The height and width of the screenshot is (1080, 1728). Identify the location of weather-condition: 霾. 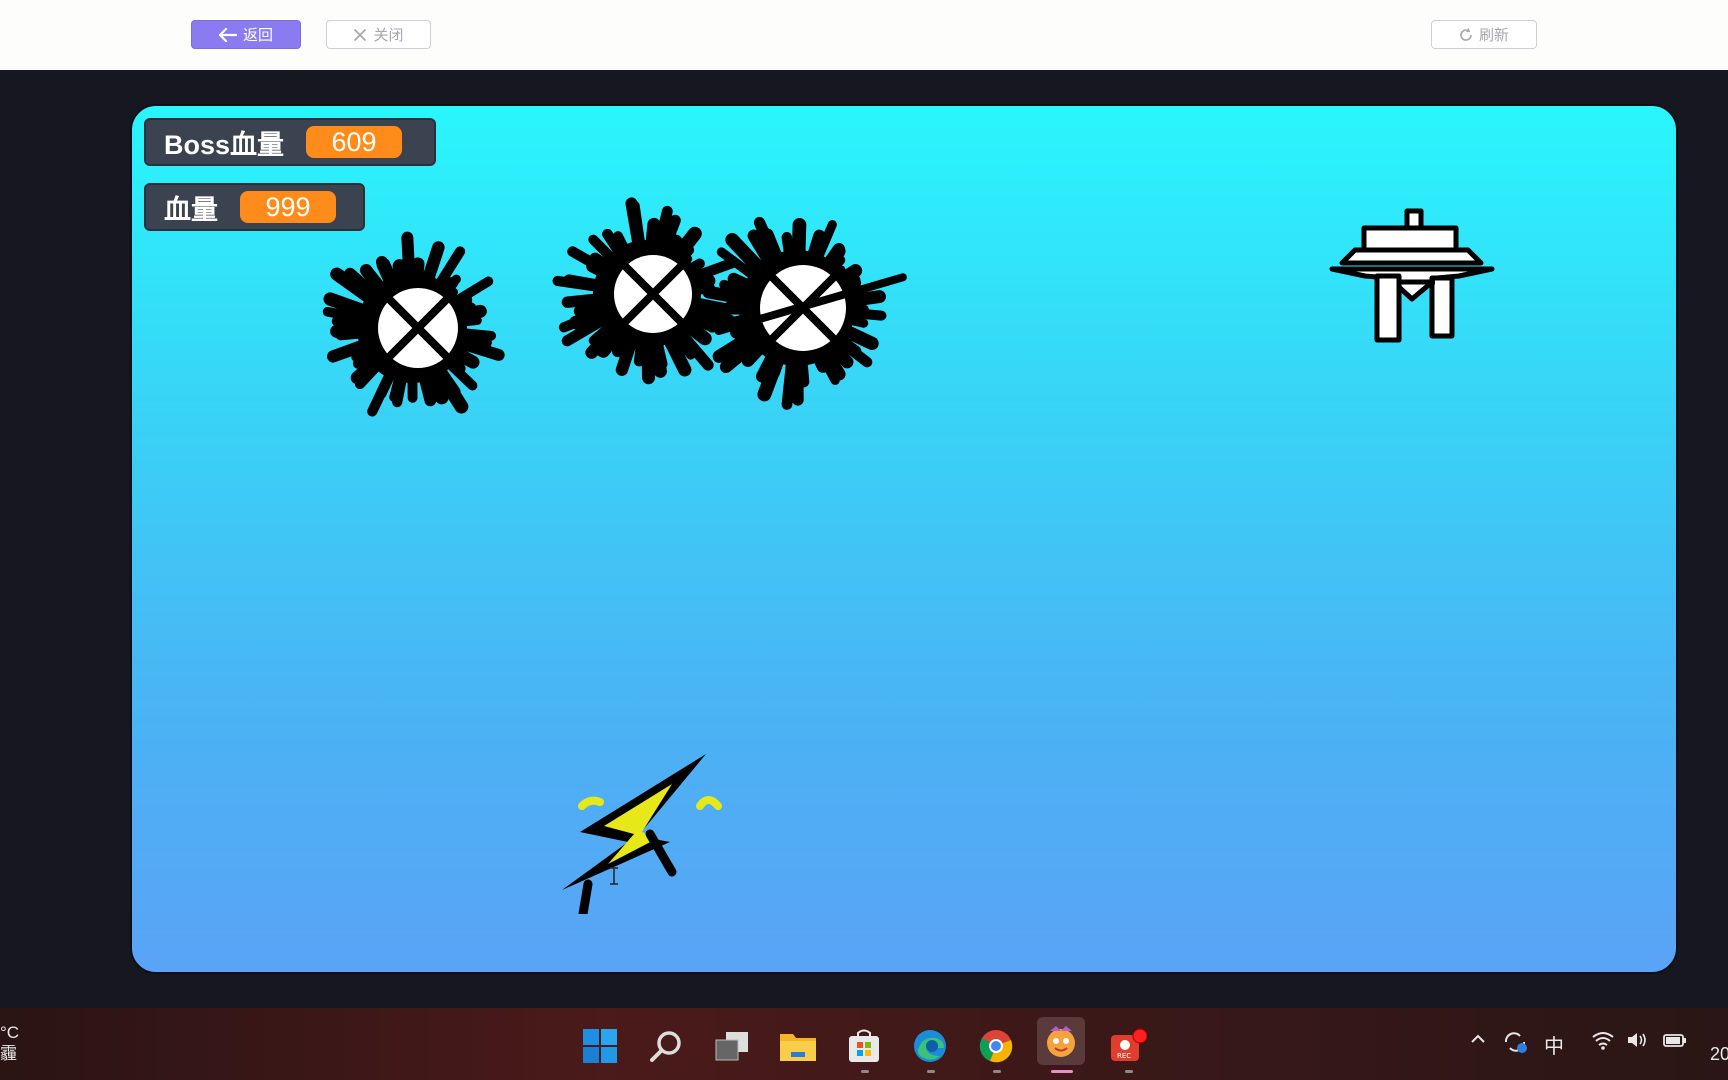
(8, 1053).